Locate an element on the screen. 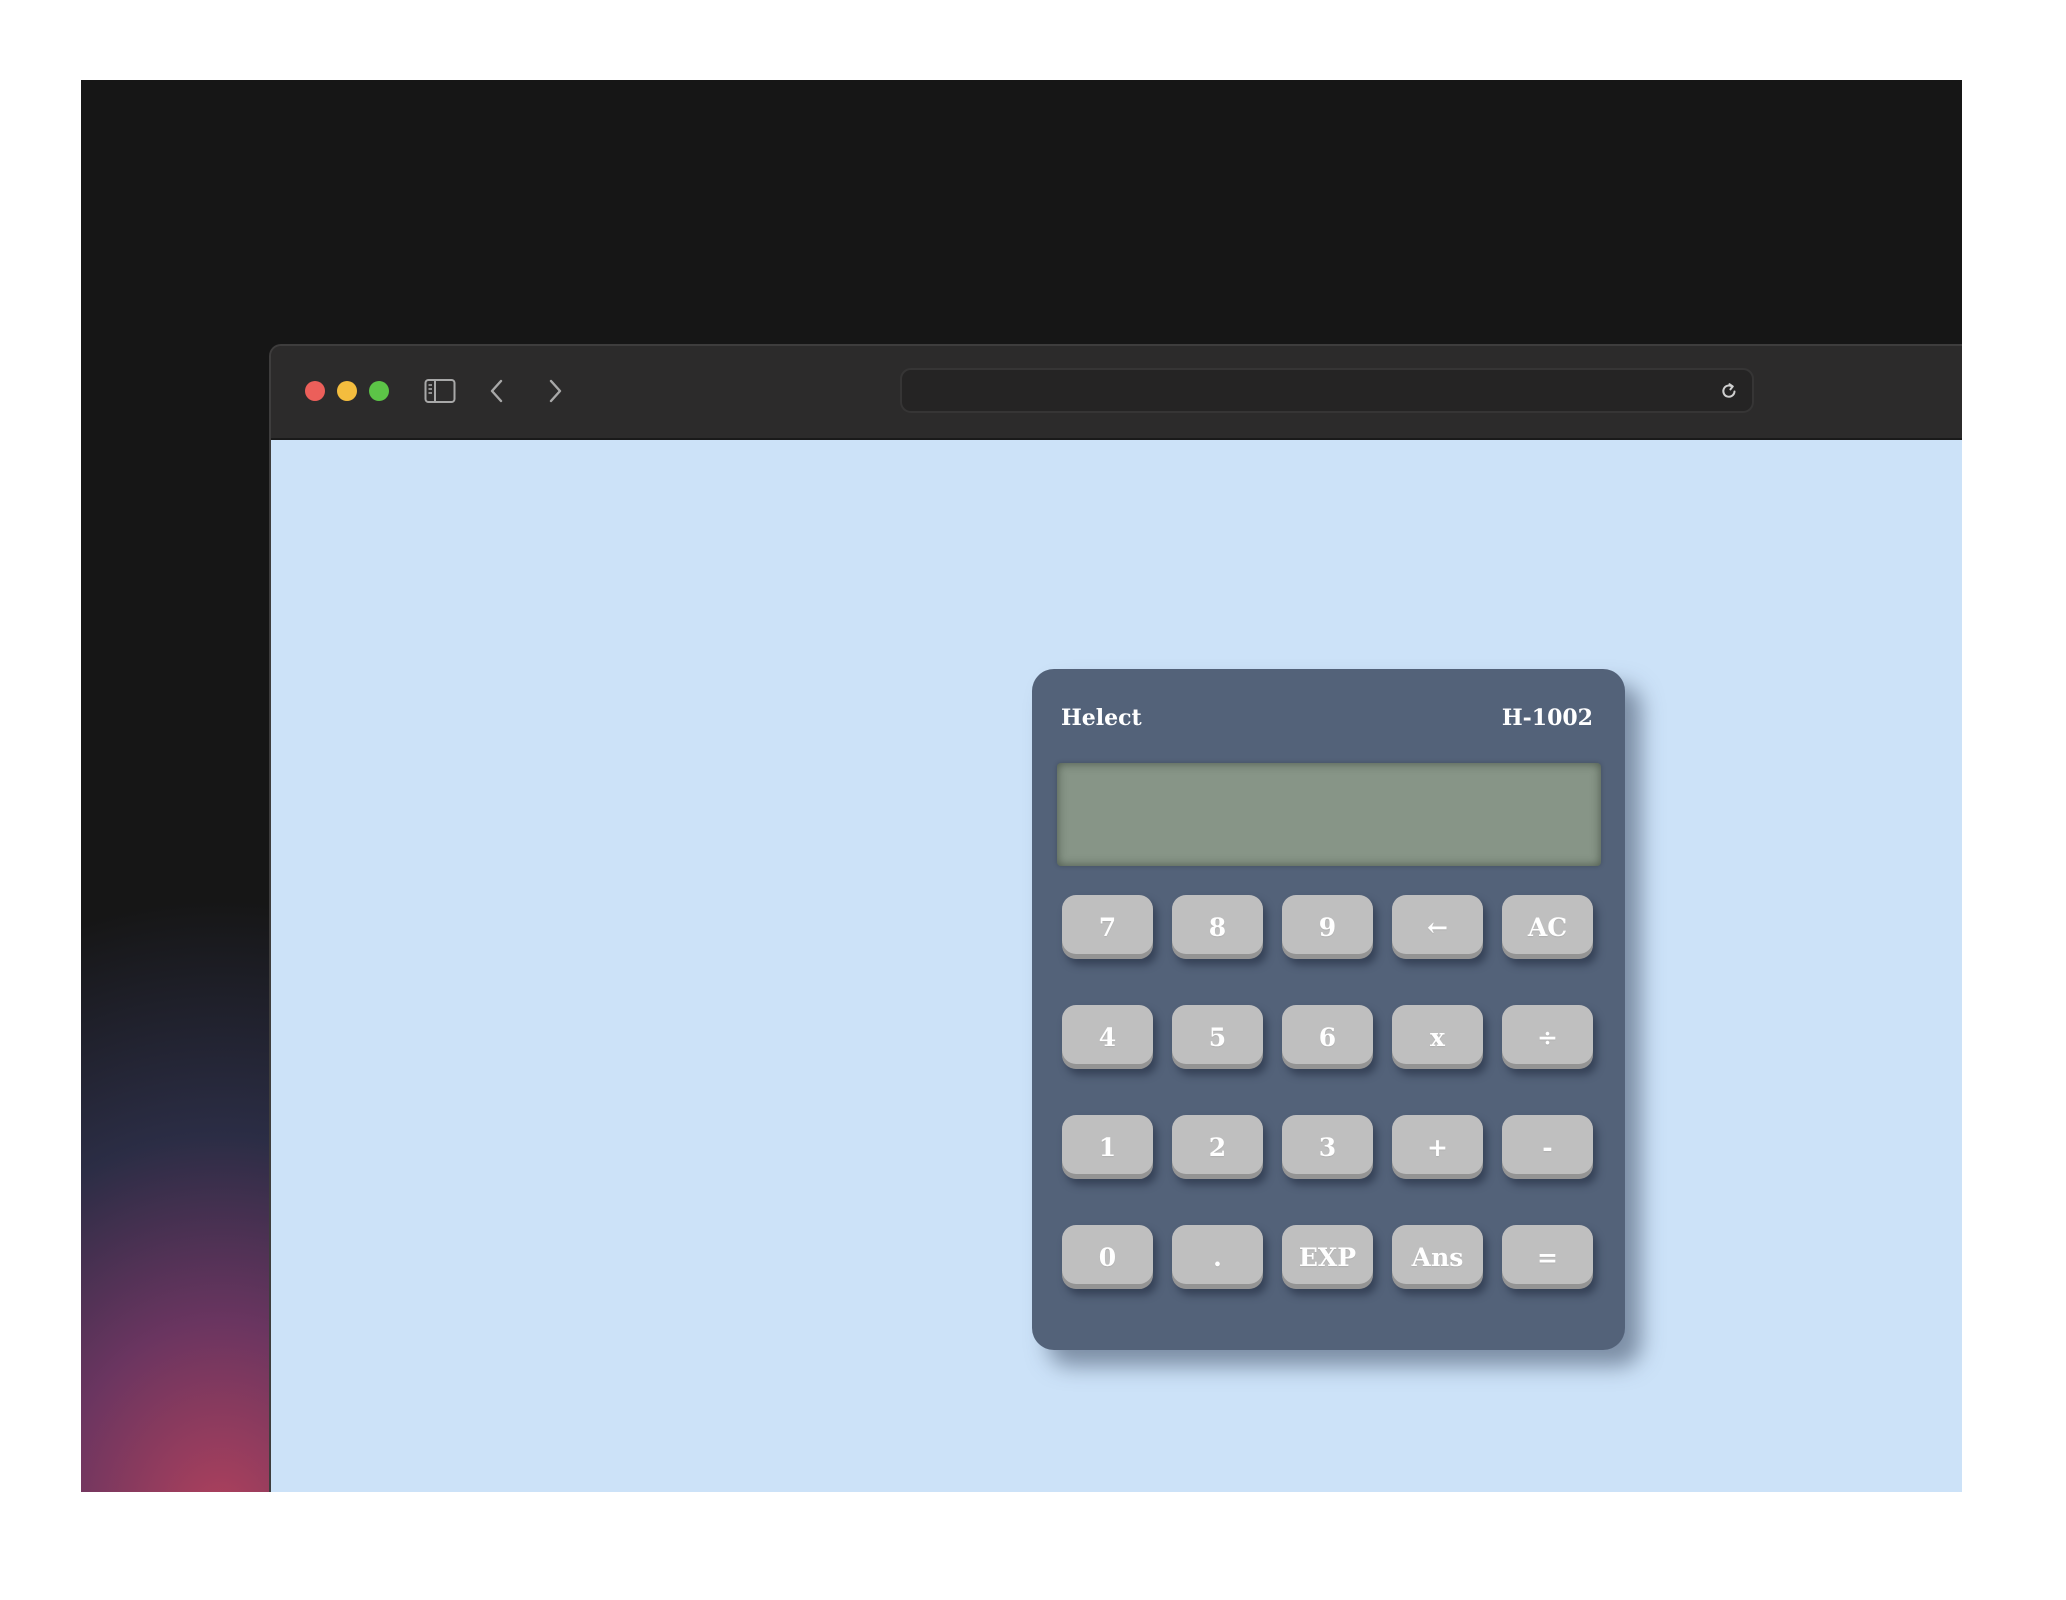  reload-button is located at coordinates (1729, 391).